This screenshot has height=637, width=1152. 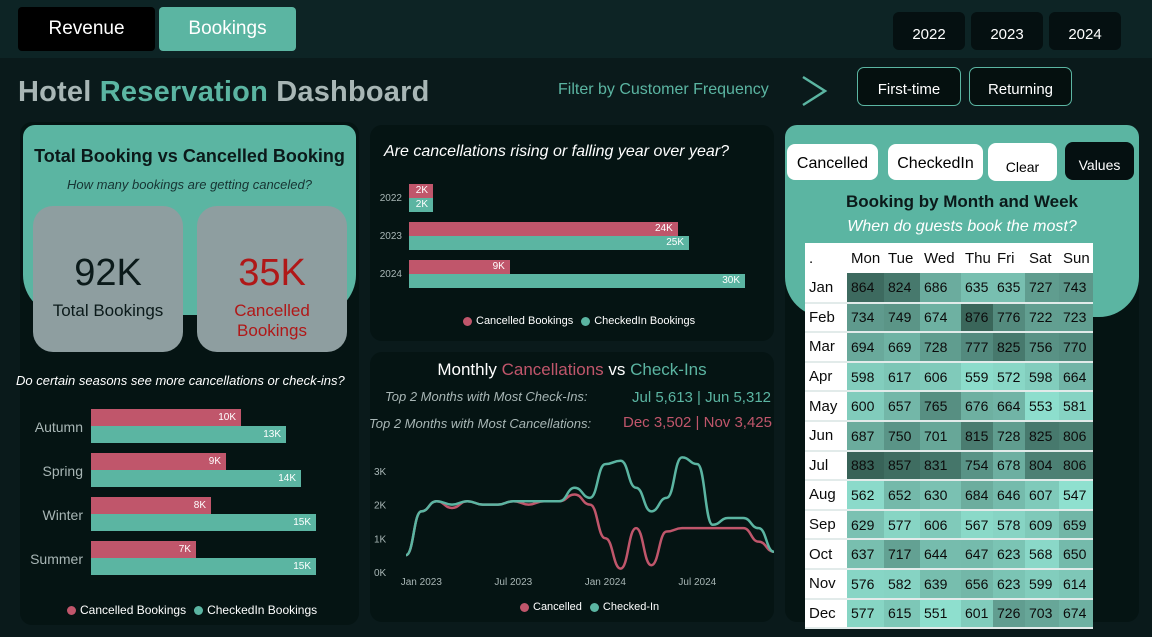 What do you see at coordinates (543, 229) in the screenshot?
I see `yoy-cancelled-bar: 24K` at bounding box center [543, 229].